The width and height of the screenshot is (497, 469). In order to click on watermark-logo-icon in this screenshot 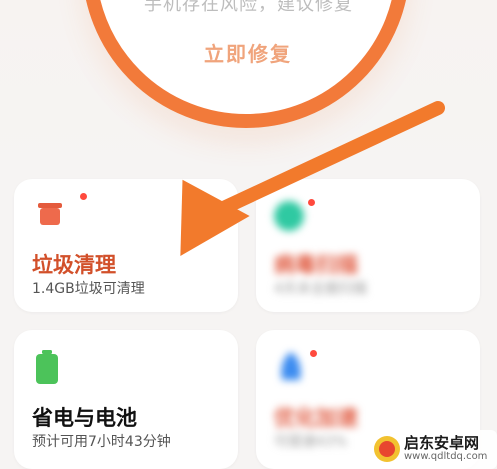, I will do `click(387, 449)`.